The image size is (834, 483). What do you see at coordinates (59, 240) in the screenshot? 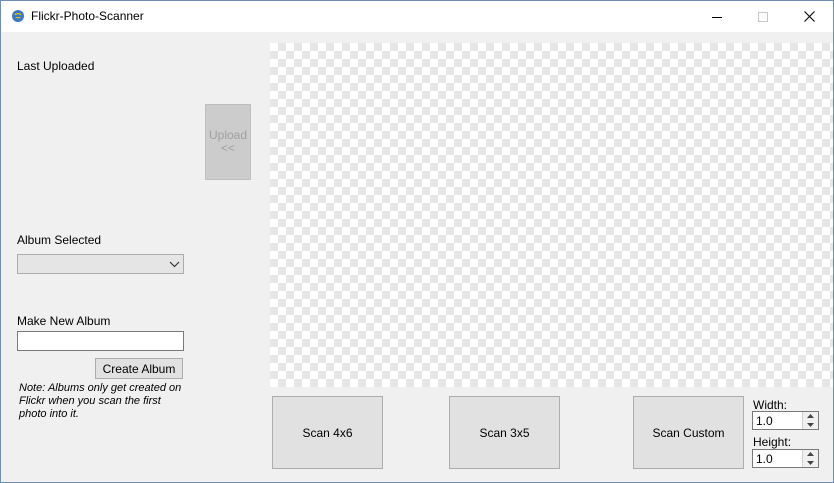
I see `album-selected-label: Album Selected` at bounding box center [59, 240].